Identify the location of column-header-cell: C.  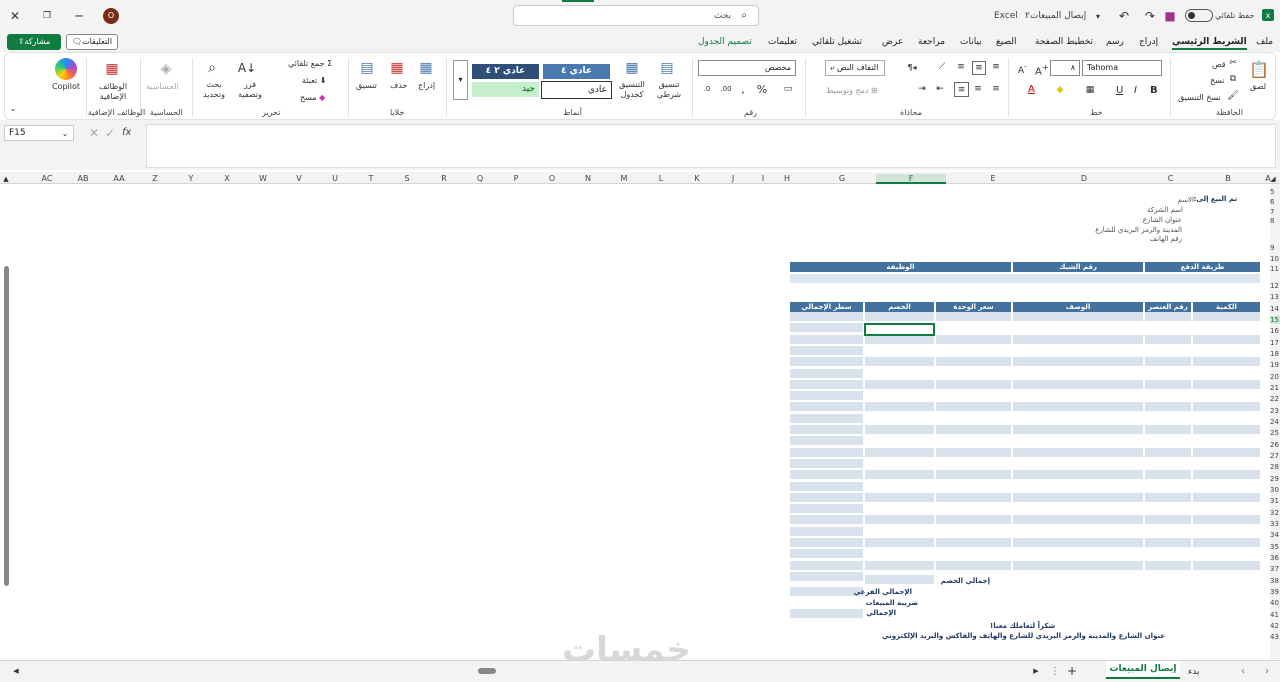
(1170, 178).